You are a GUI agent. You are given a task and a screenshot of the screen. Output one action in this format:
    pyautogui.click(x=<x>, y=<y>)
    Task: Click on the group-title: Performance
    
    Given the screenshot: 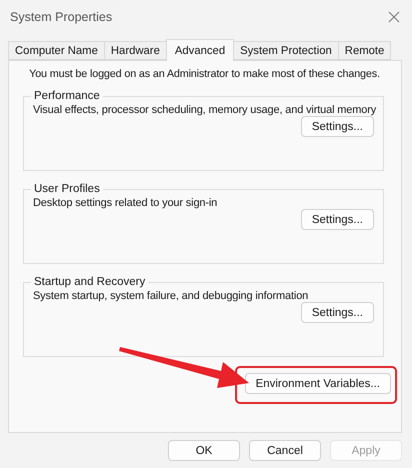 What is the action you would take?
    pyautogui.click(x=67, y=96)
    